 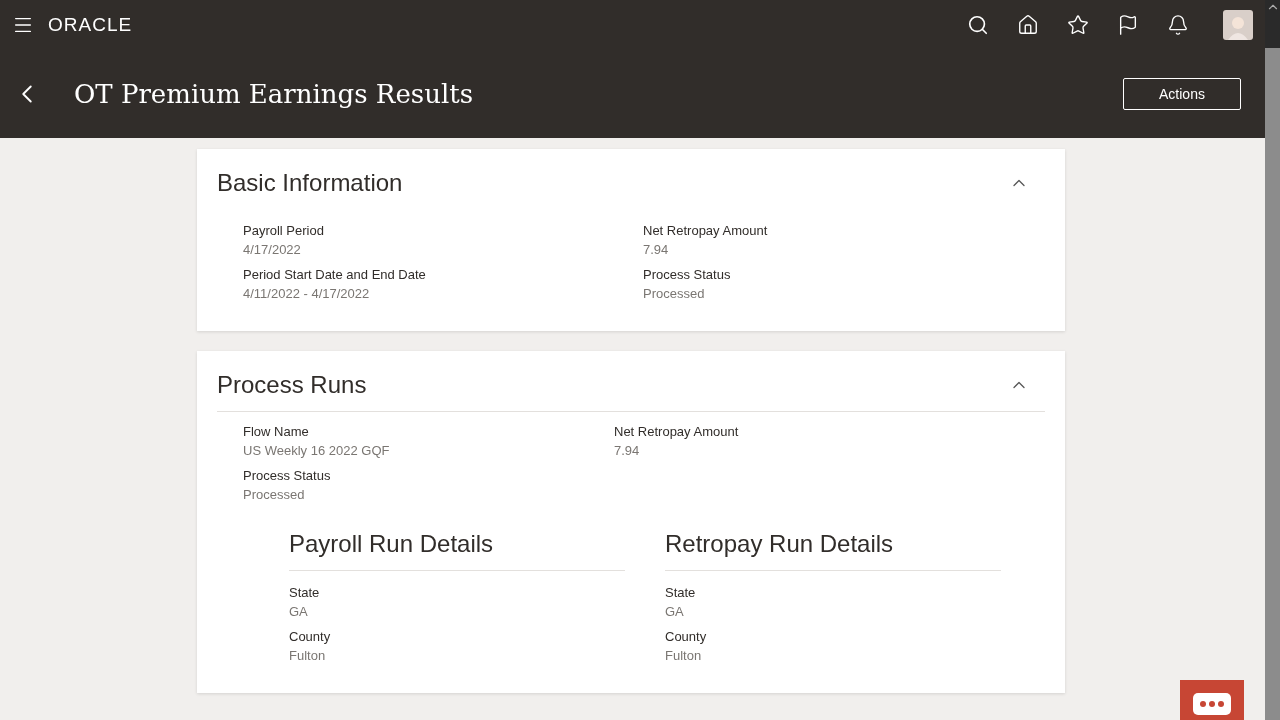 What do you see at coordinates (310, 183) in the screenshot?
I see `section-title: Basic Information` at bounding box center [310, 183].